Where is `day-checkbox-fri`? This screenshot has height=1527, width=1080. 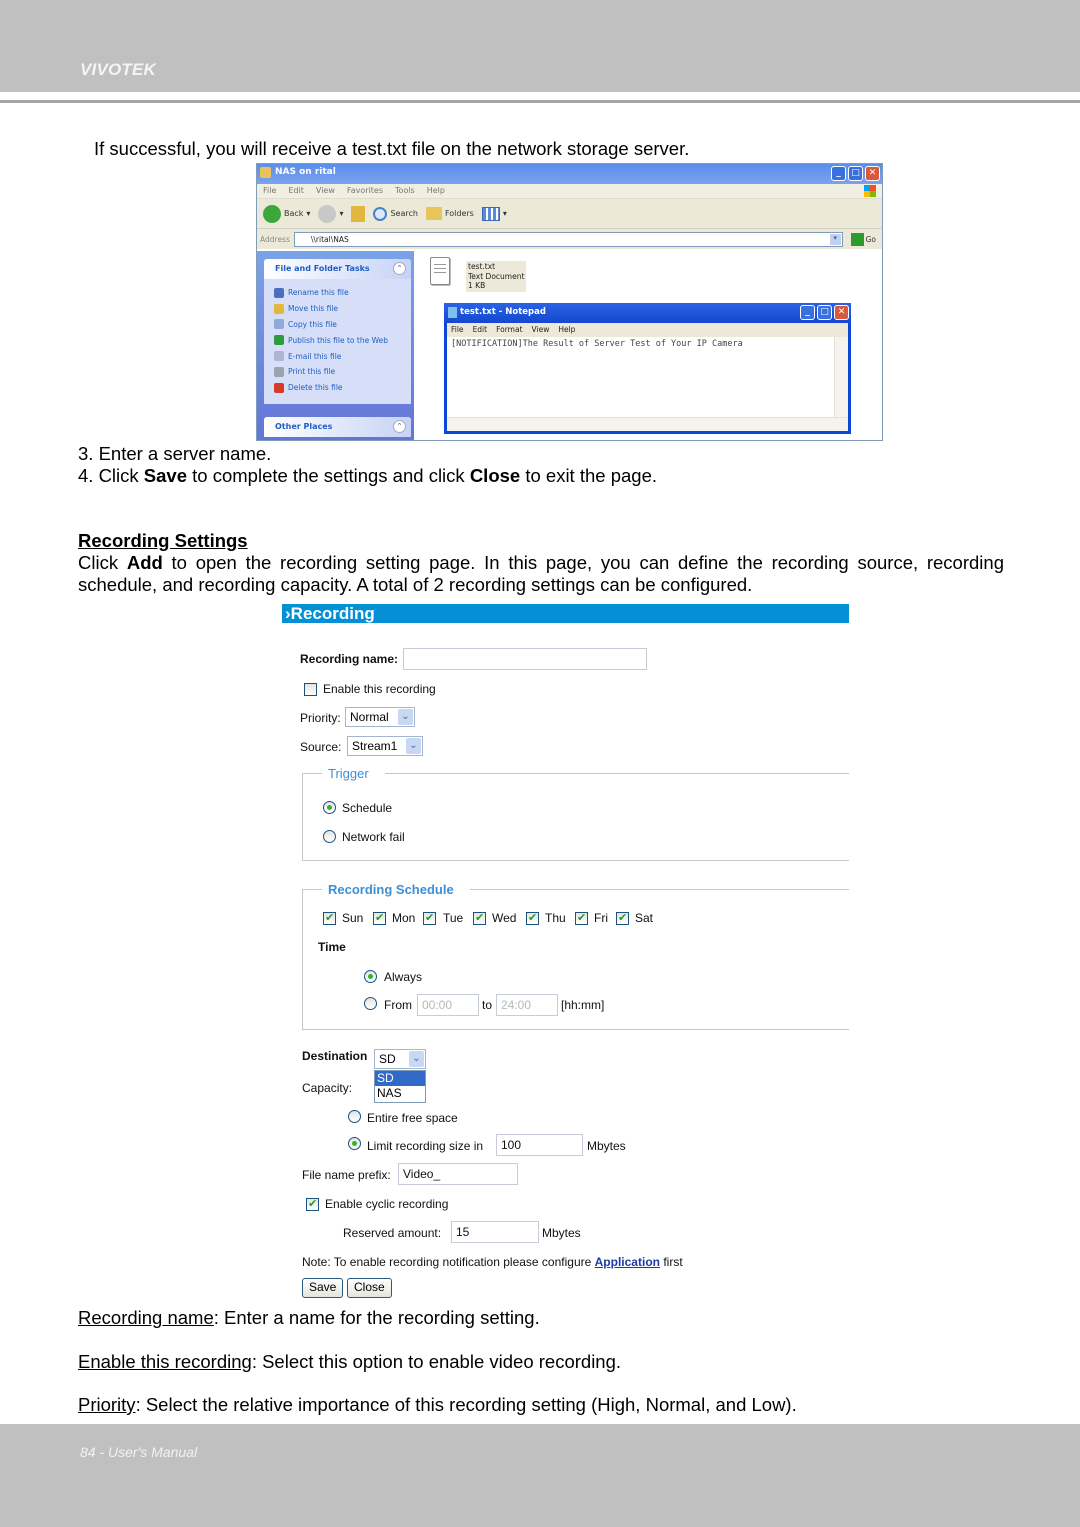 day-checkbox-fri is located at coordinates (581, 918).